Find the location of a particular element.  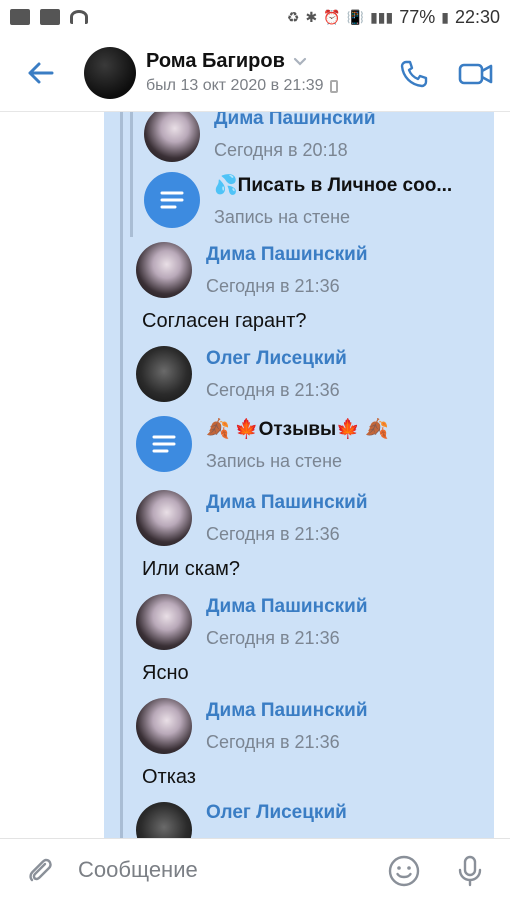

voice-message-button is located at coordinates (470, 871).